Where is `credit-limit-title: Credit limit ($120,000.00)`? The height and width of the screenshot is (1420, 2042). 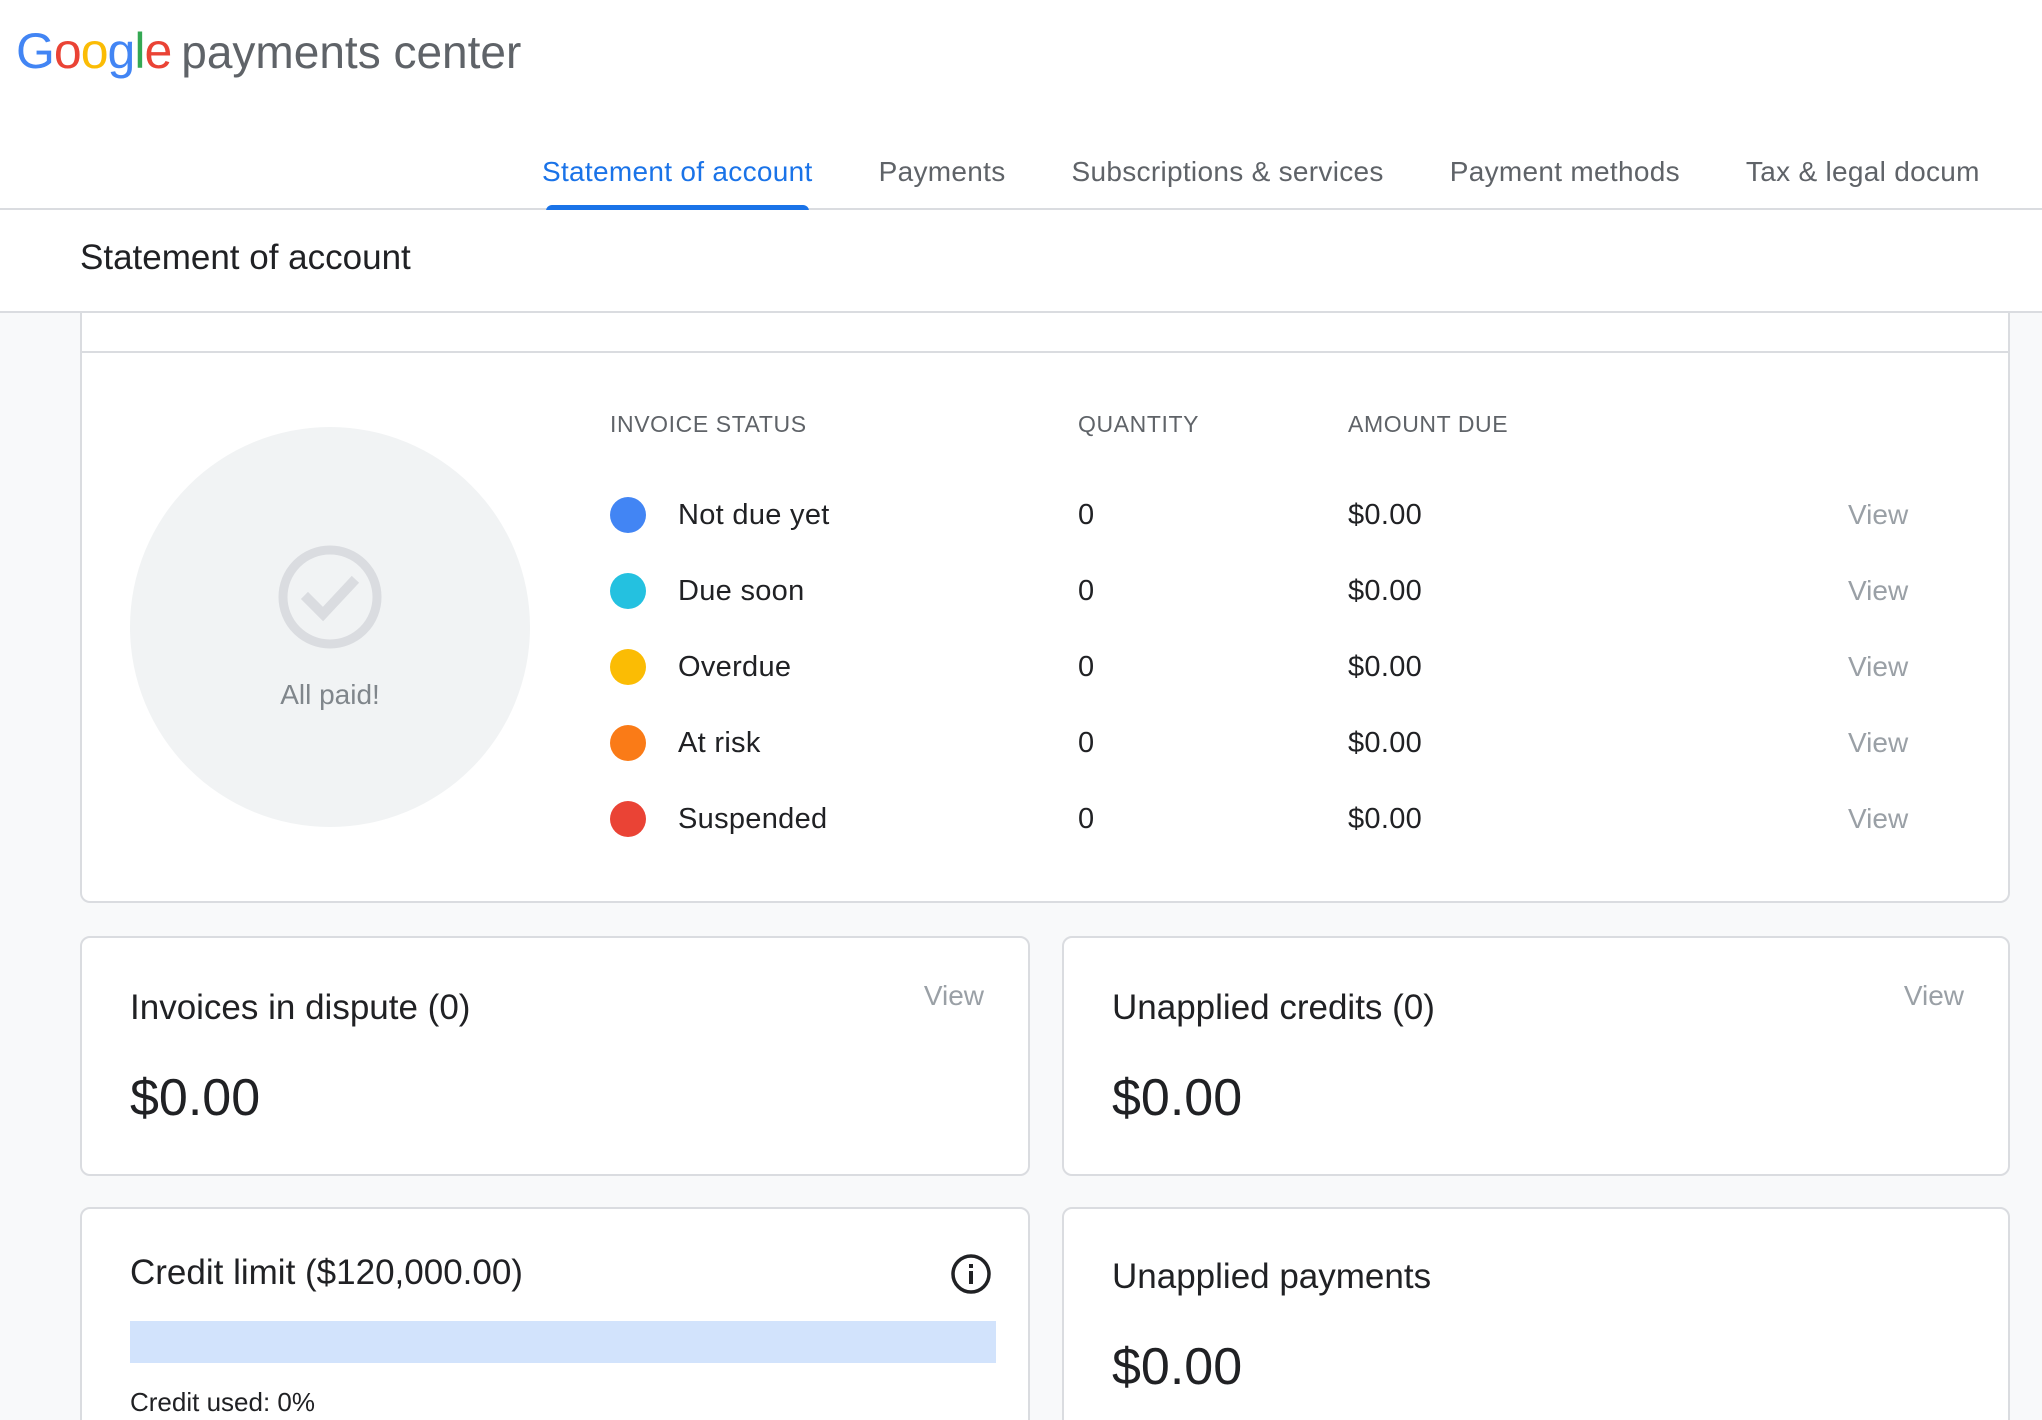
credit-limit-title: Credit limit ($120,000.00) is located at coordinates (326, 1272).